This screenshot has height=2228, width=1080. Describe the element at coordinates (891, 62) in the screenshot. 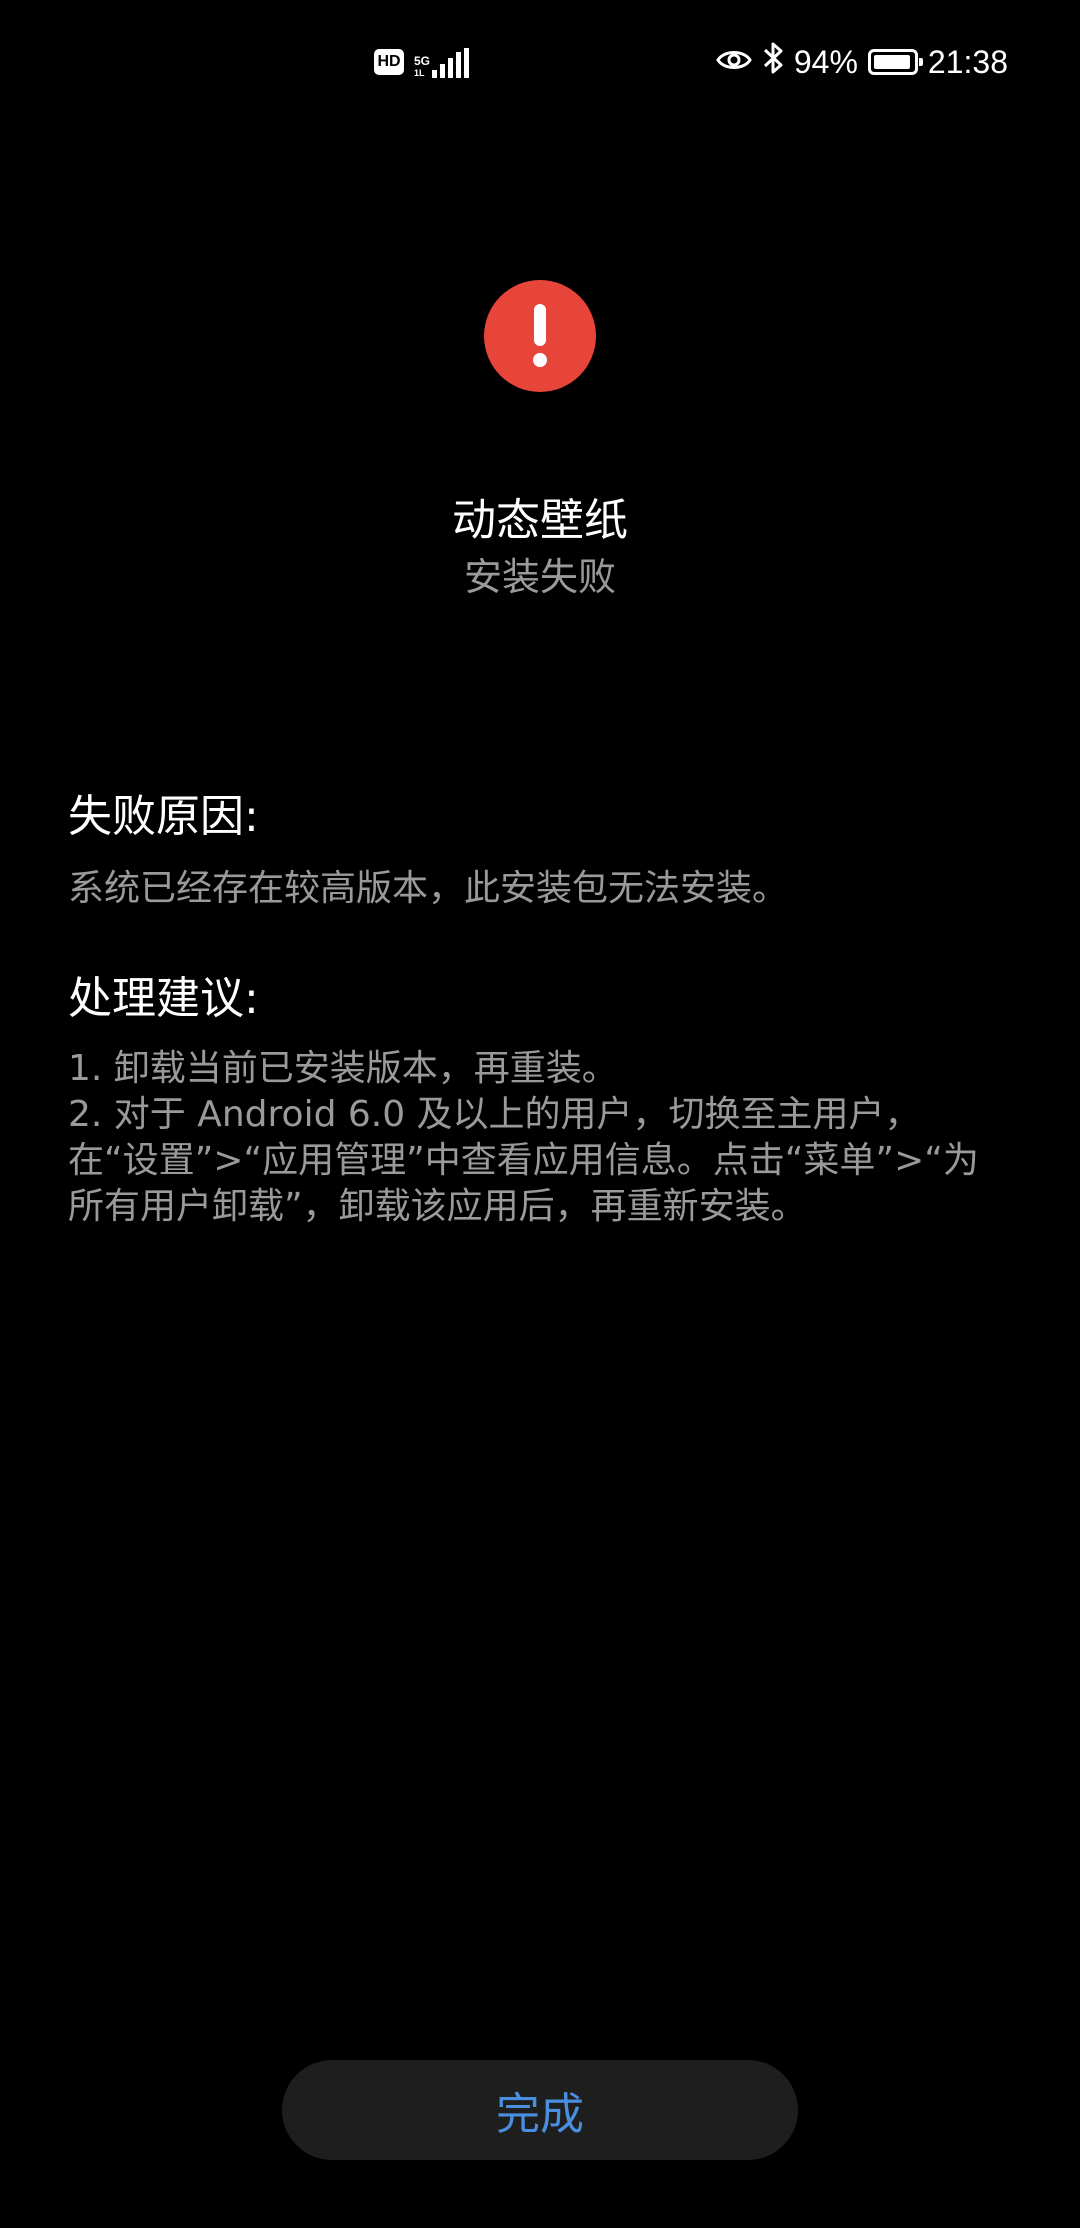

I see `battery-fill` at that location.